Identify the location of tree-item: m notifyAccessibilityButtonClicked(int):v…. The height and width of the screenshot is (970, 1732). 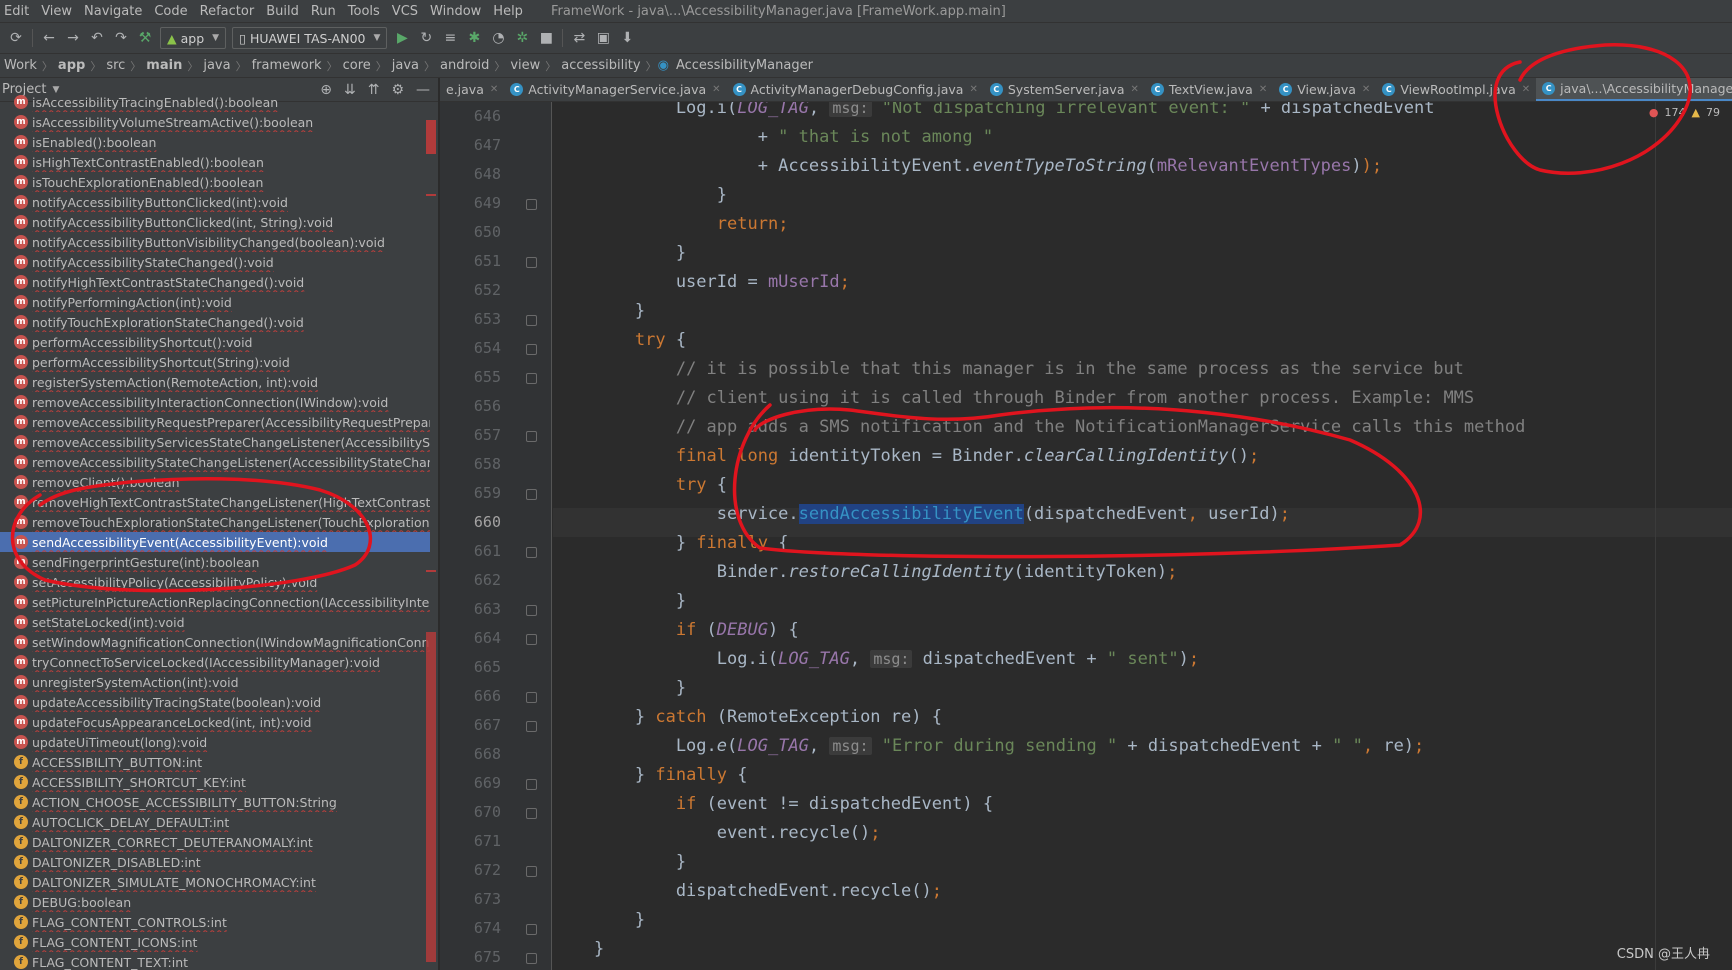
(215, 202).